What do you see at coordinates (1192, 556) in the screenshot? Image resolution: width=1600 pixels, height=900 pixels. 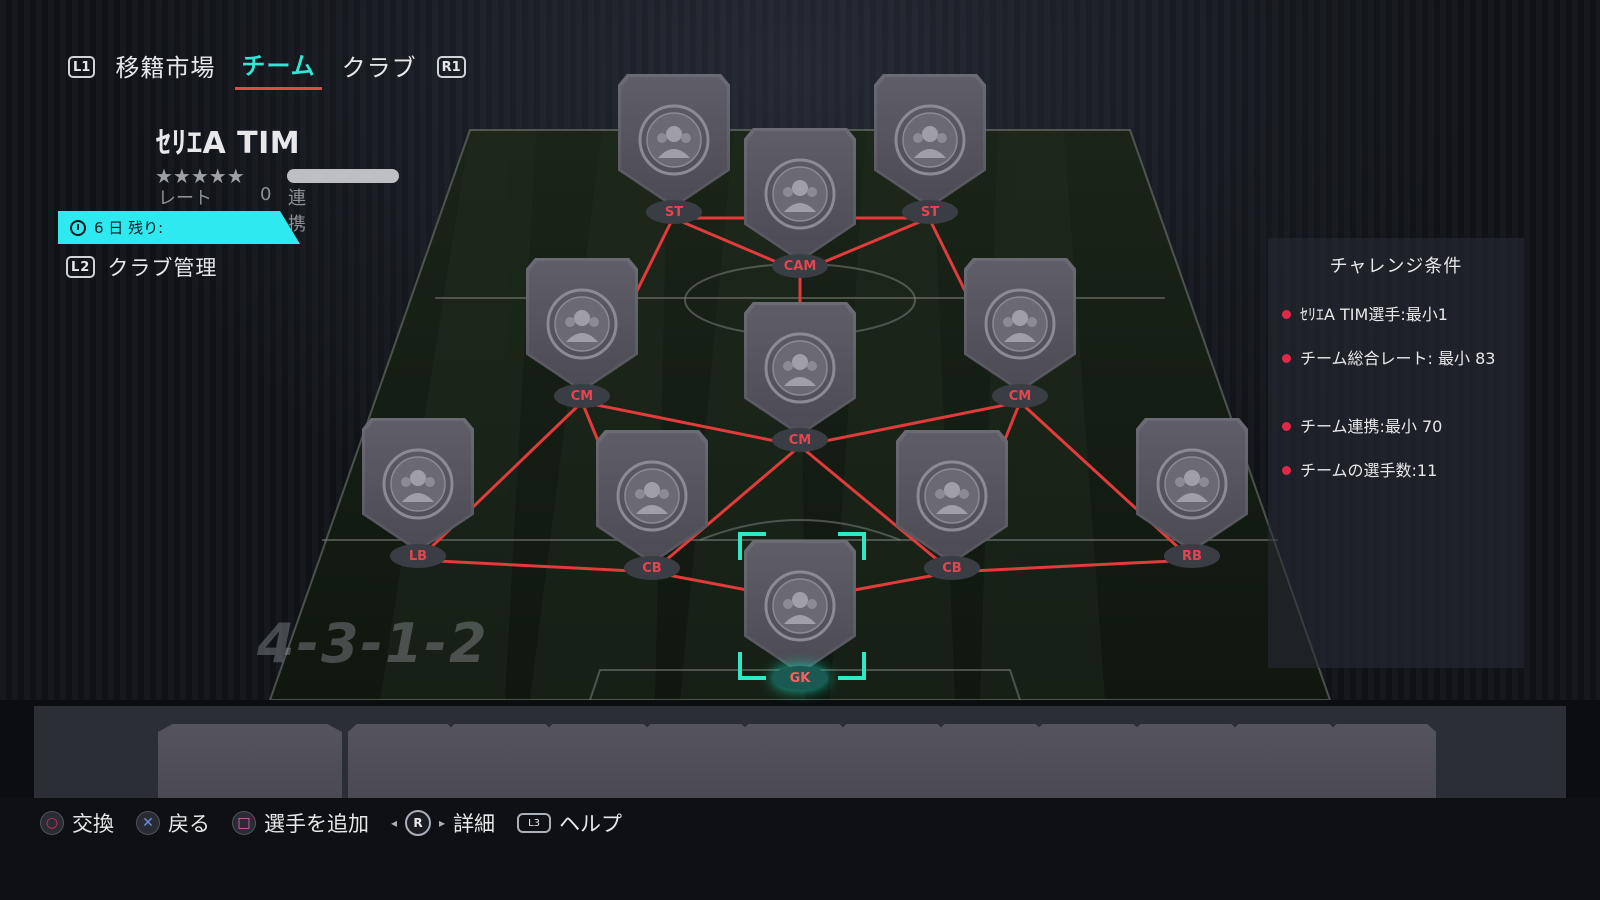 I see `position-label: RB` at bounding box center [1192, 556].